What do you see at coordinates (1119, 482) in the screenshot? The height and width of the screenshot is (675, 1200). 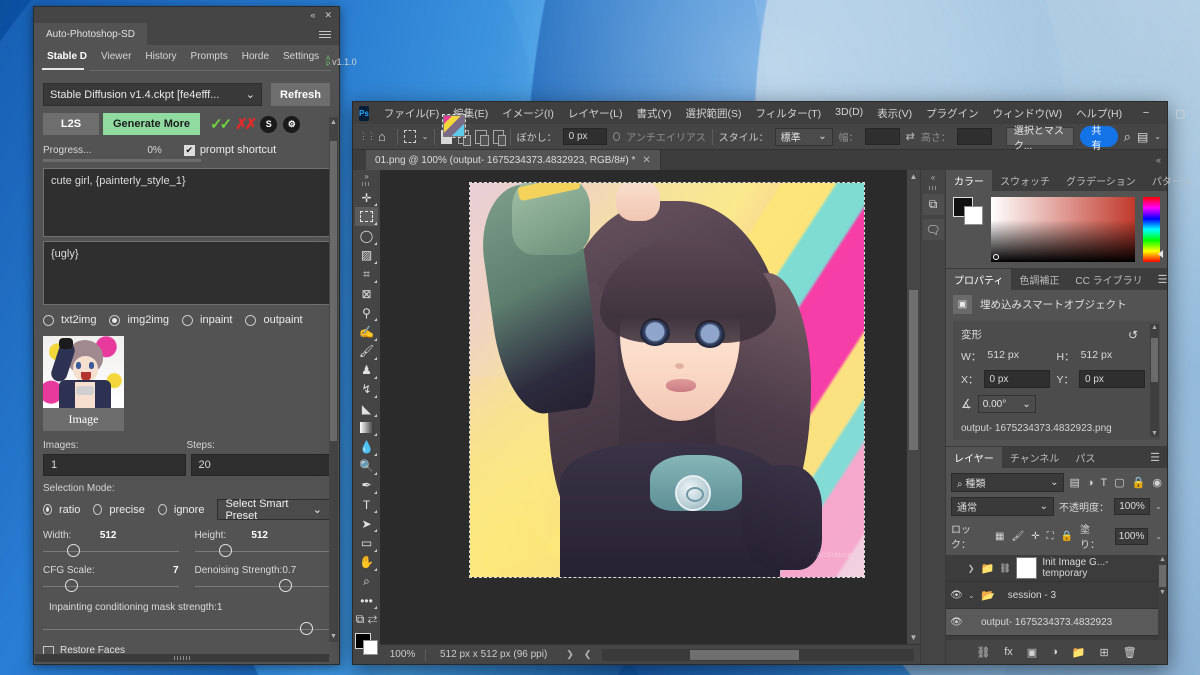 I see `shape-filter-icon: ▢` at bounding box center [1119, 482].